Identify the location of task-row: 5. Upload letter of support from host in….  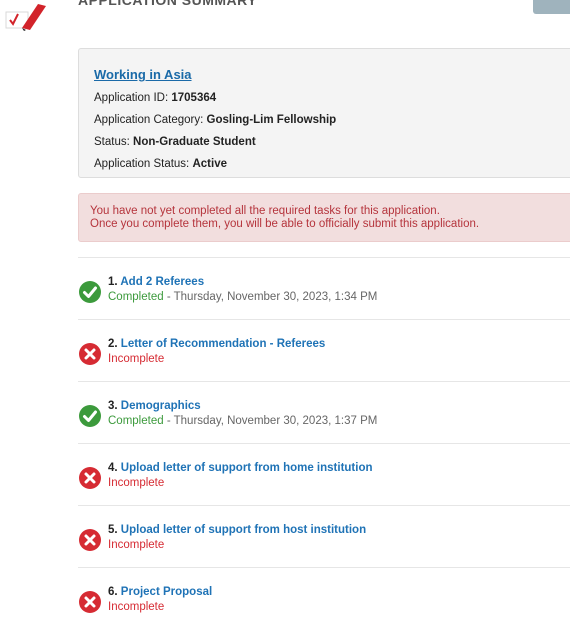
(324, 544).